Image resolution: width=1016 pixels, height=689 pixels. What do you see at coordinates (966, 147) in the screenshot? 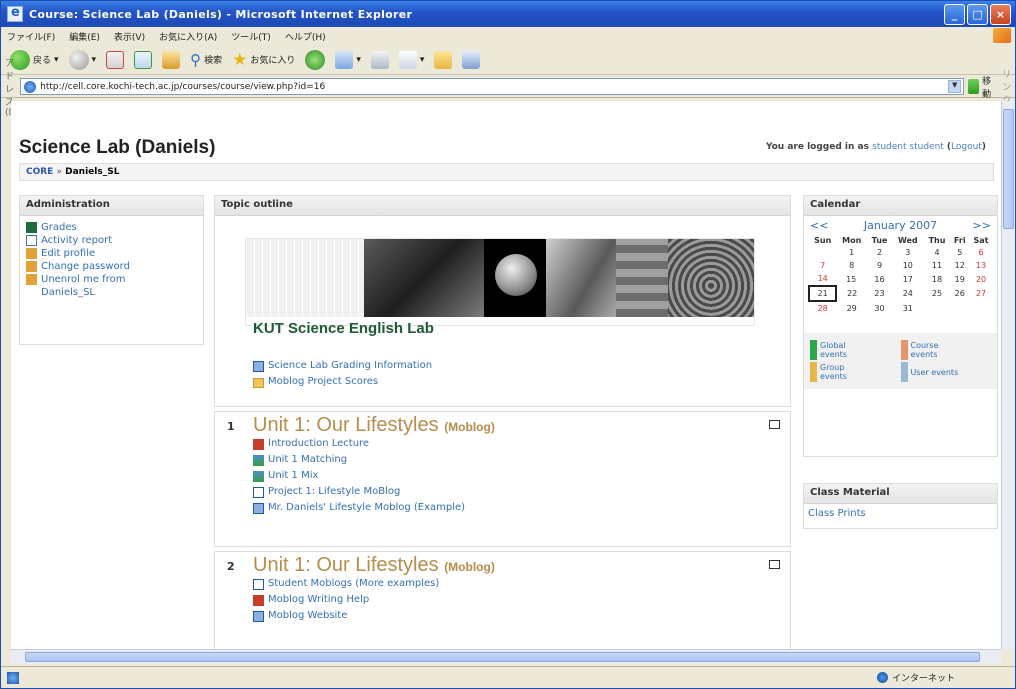
I see `logout-link: Logout` at bounding box center [966, 147].